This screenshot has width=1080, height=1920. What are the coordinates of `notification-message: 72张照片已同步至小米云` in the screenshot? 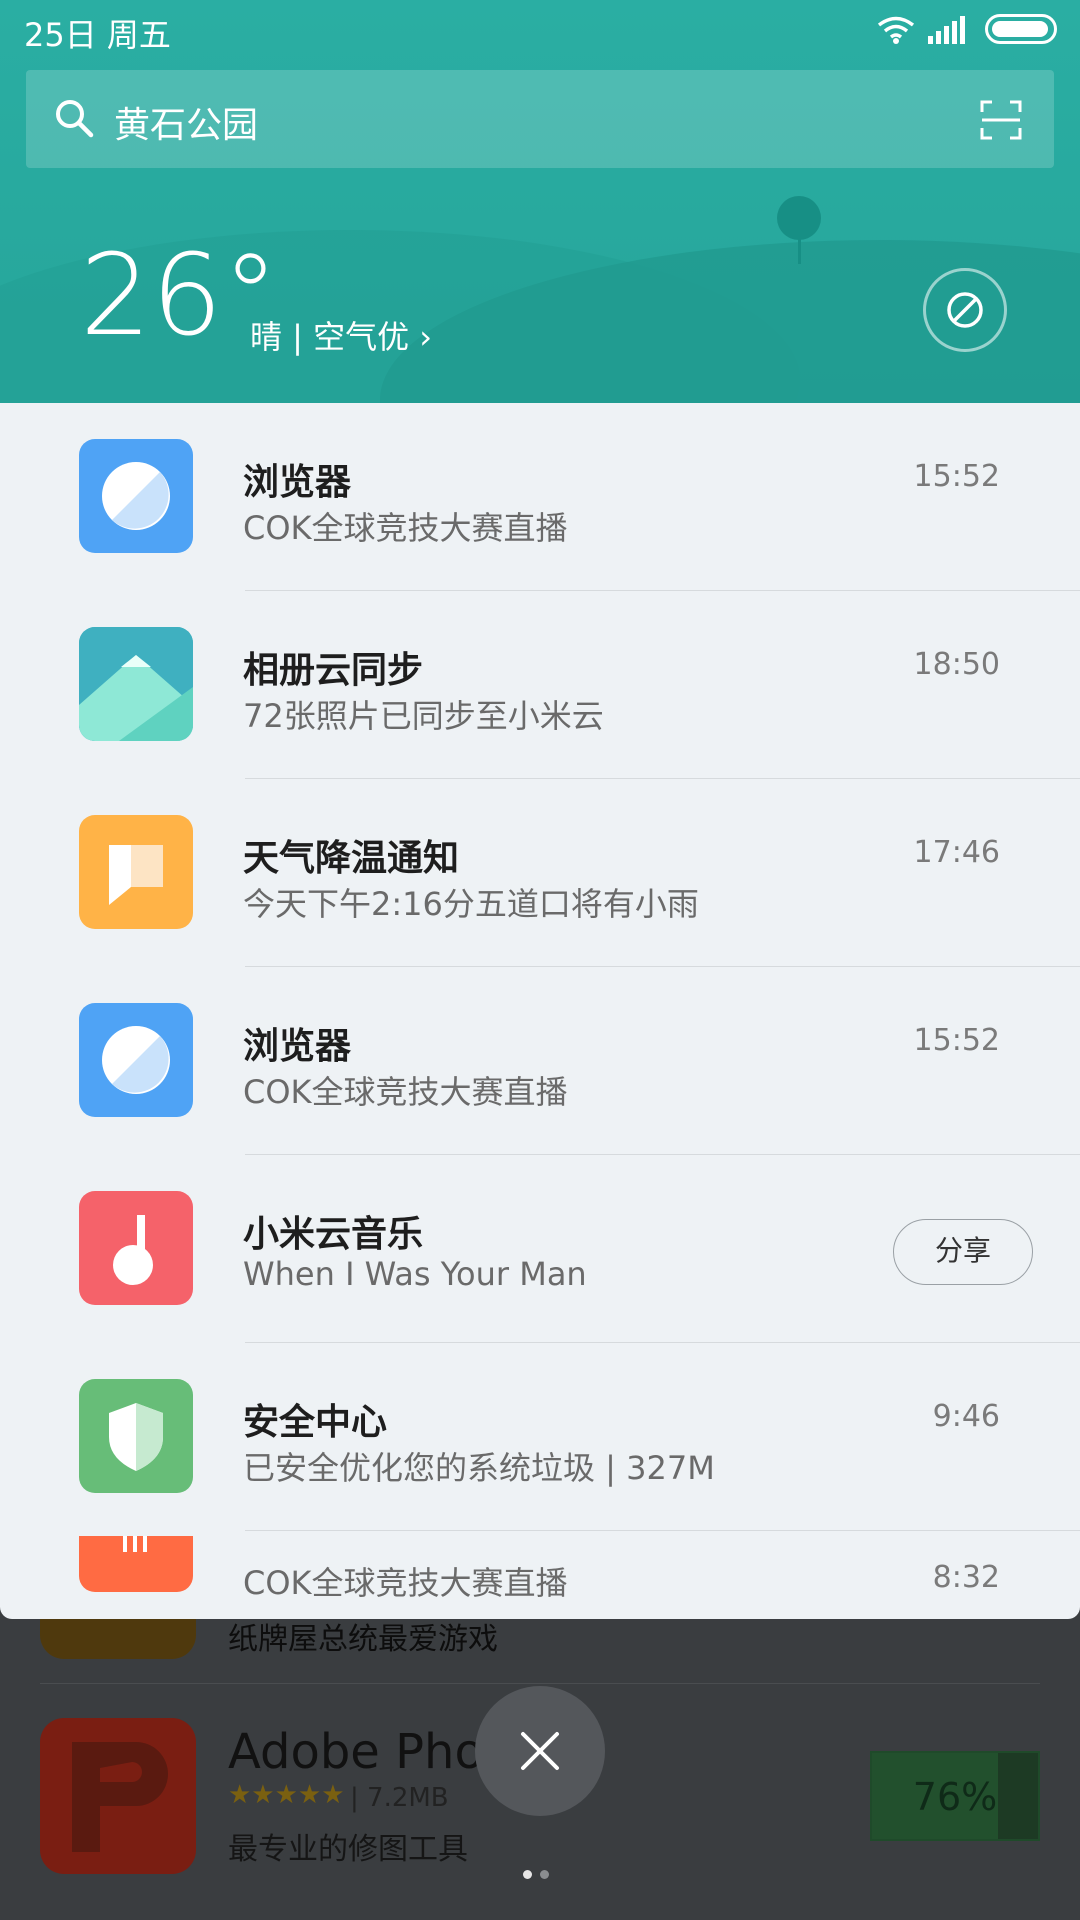 It's located at (423, 716).